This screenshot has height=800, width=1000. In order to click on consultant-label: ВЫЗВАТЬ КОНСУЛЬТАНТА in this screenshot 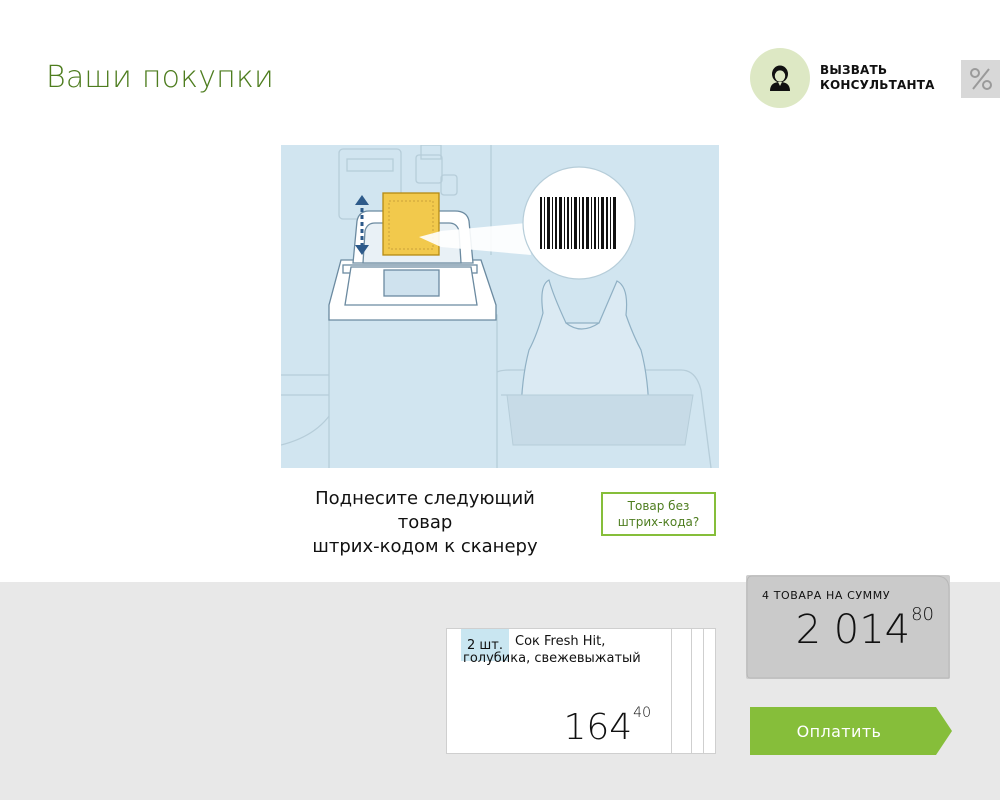, I will do `click(877, 77)`.